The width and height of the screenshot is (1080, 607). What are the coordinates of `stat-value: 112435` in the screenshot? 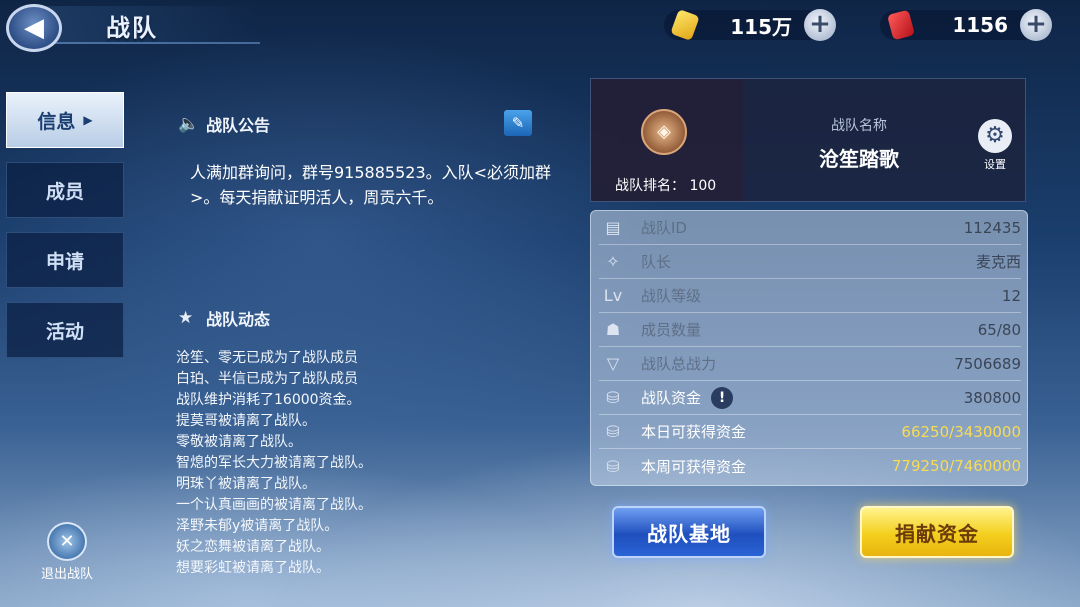 It's located at (992, 227).